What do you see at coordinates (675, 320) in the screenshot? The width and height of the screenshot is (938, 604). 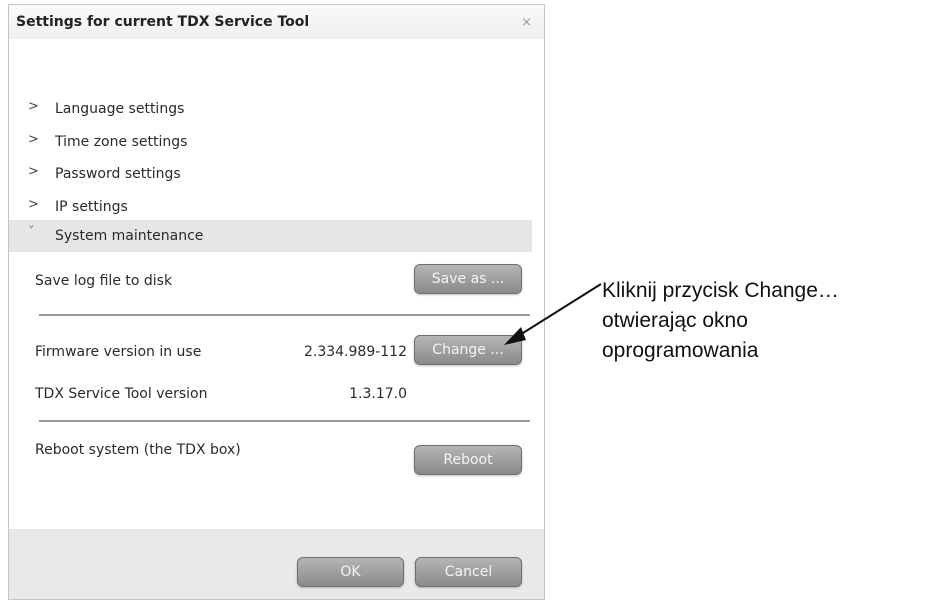 I see `annotation-line: otwierając okno` at bounding box center [675, 320].